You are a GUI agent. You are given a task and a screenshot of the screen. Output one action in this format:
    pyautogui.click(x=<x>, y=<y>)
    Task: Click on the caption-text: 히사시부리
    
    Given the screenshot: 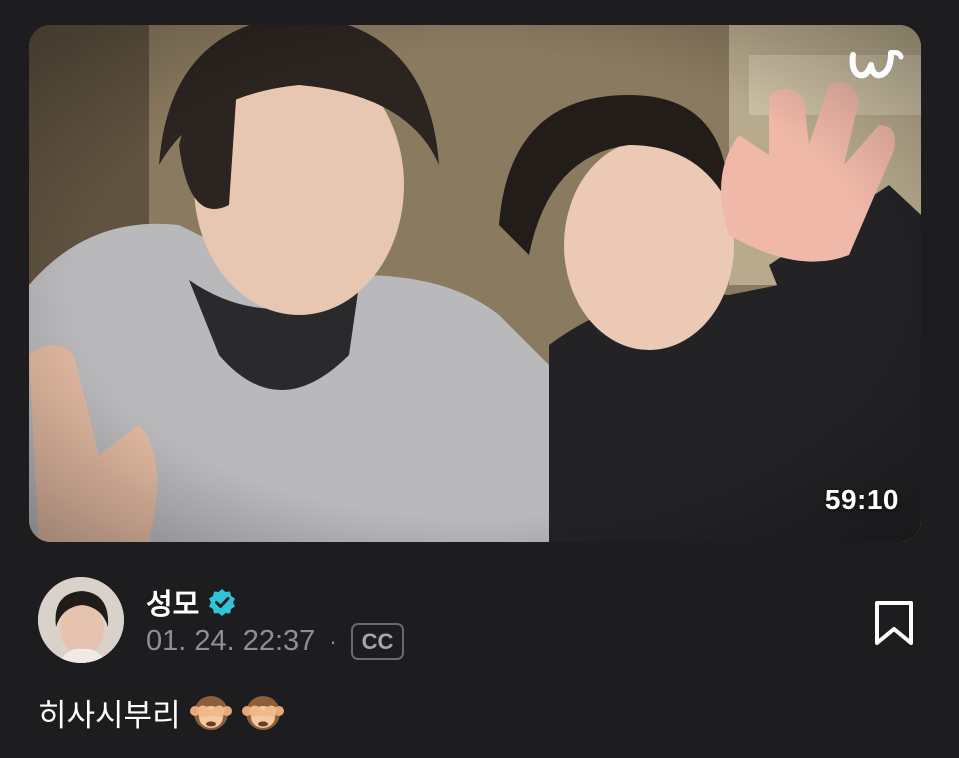 What is the action you would take?
    pyautogui.click(x=109, y=715)
    